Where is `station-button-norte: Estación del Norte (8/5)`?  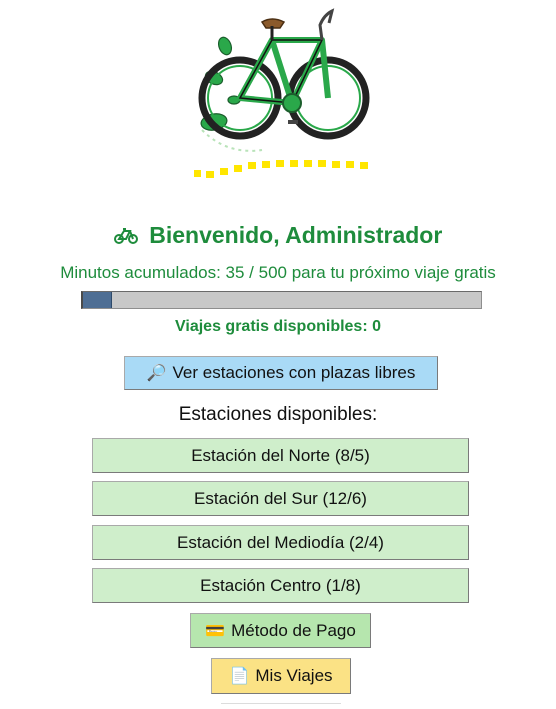 station-button-norte: Estación del Norte (8/5) is located at coordinates (280, 455).